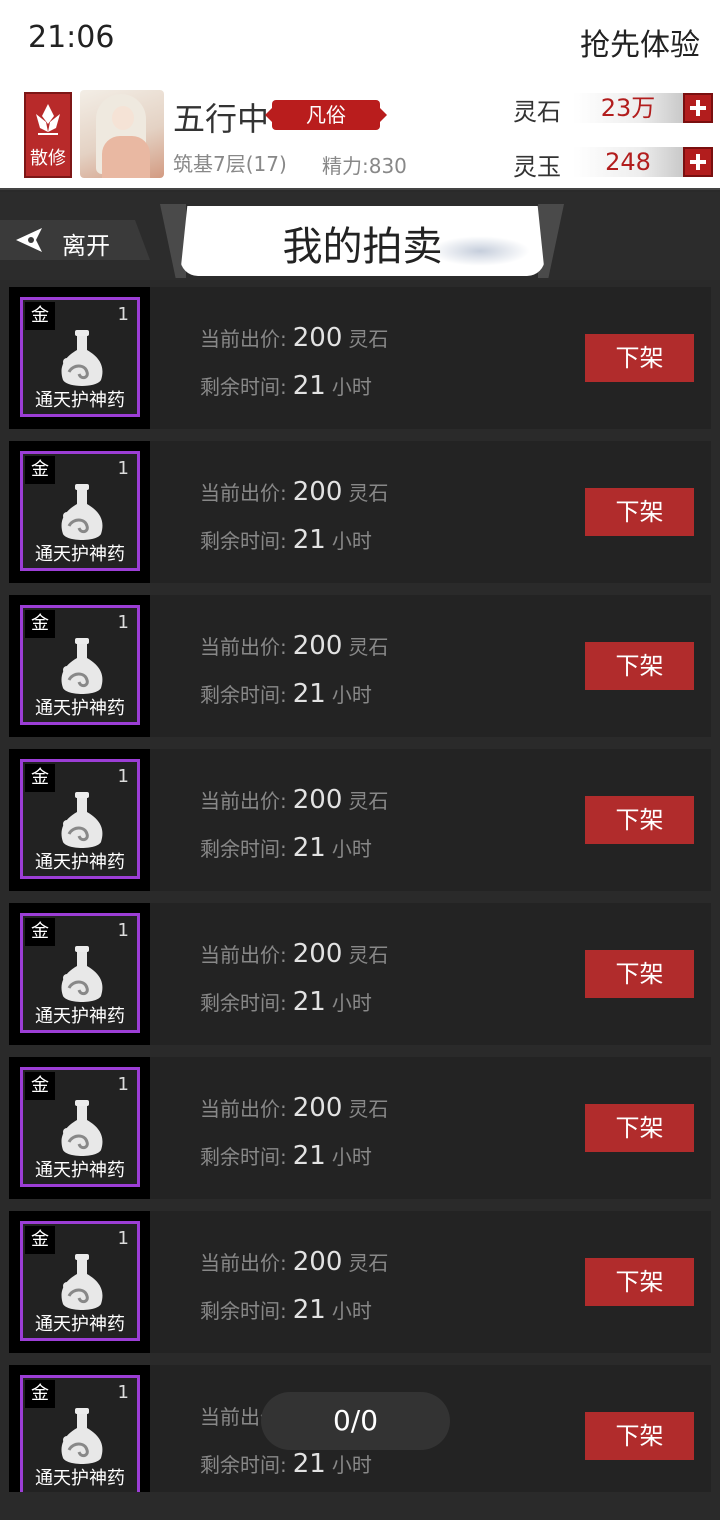 This screenshot has height=1520, width=720. I want to click on leave-label: 离开, so click(86, 246).